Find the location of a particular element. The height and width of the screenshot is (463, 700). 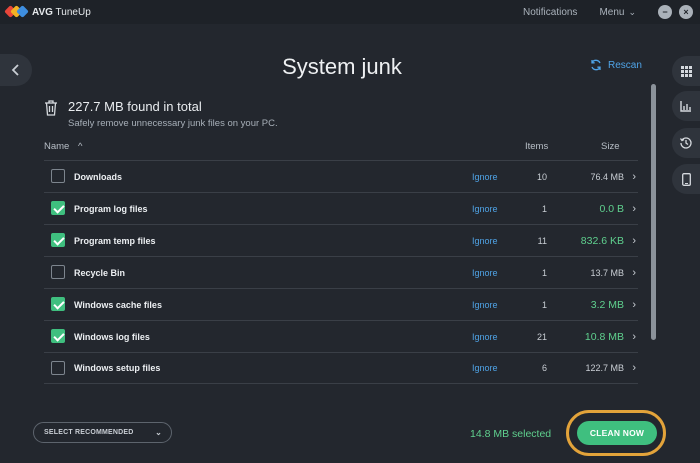

summary-total: 227.7 MB found in total is located at coordinates (135, 106).